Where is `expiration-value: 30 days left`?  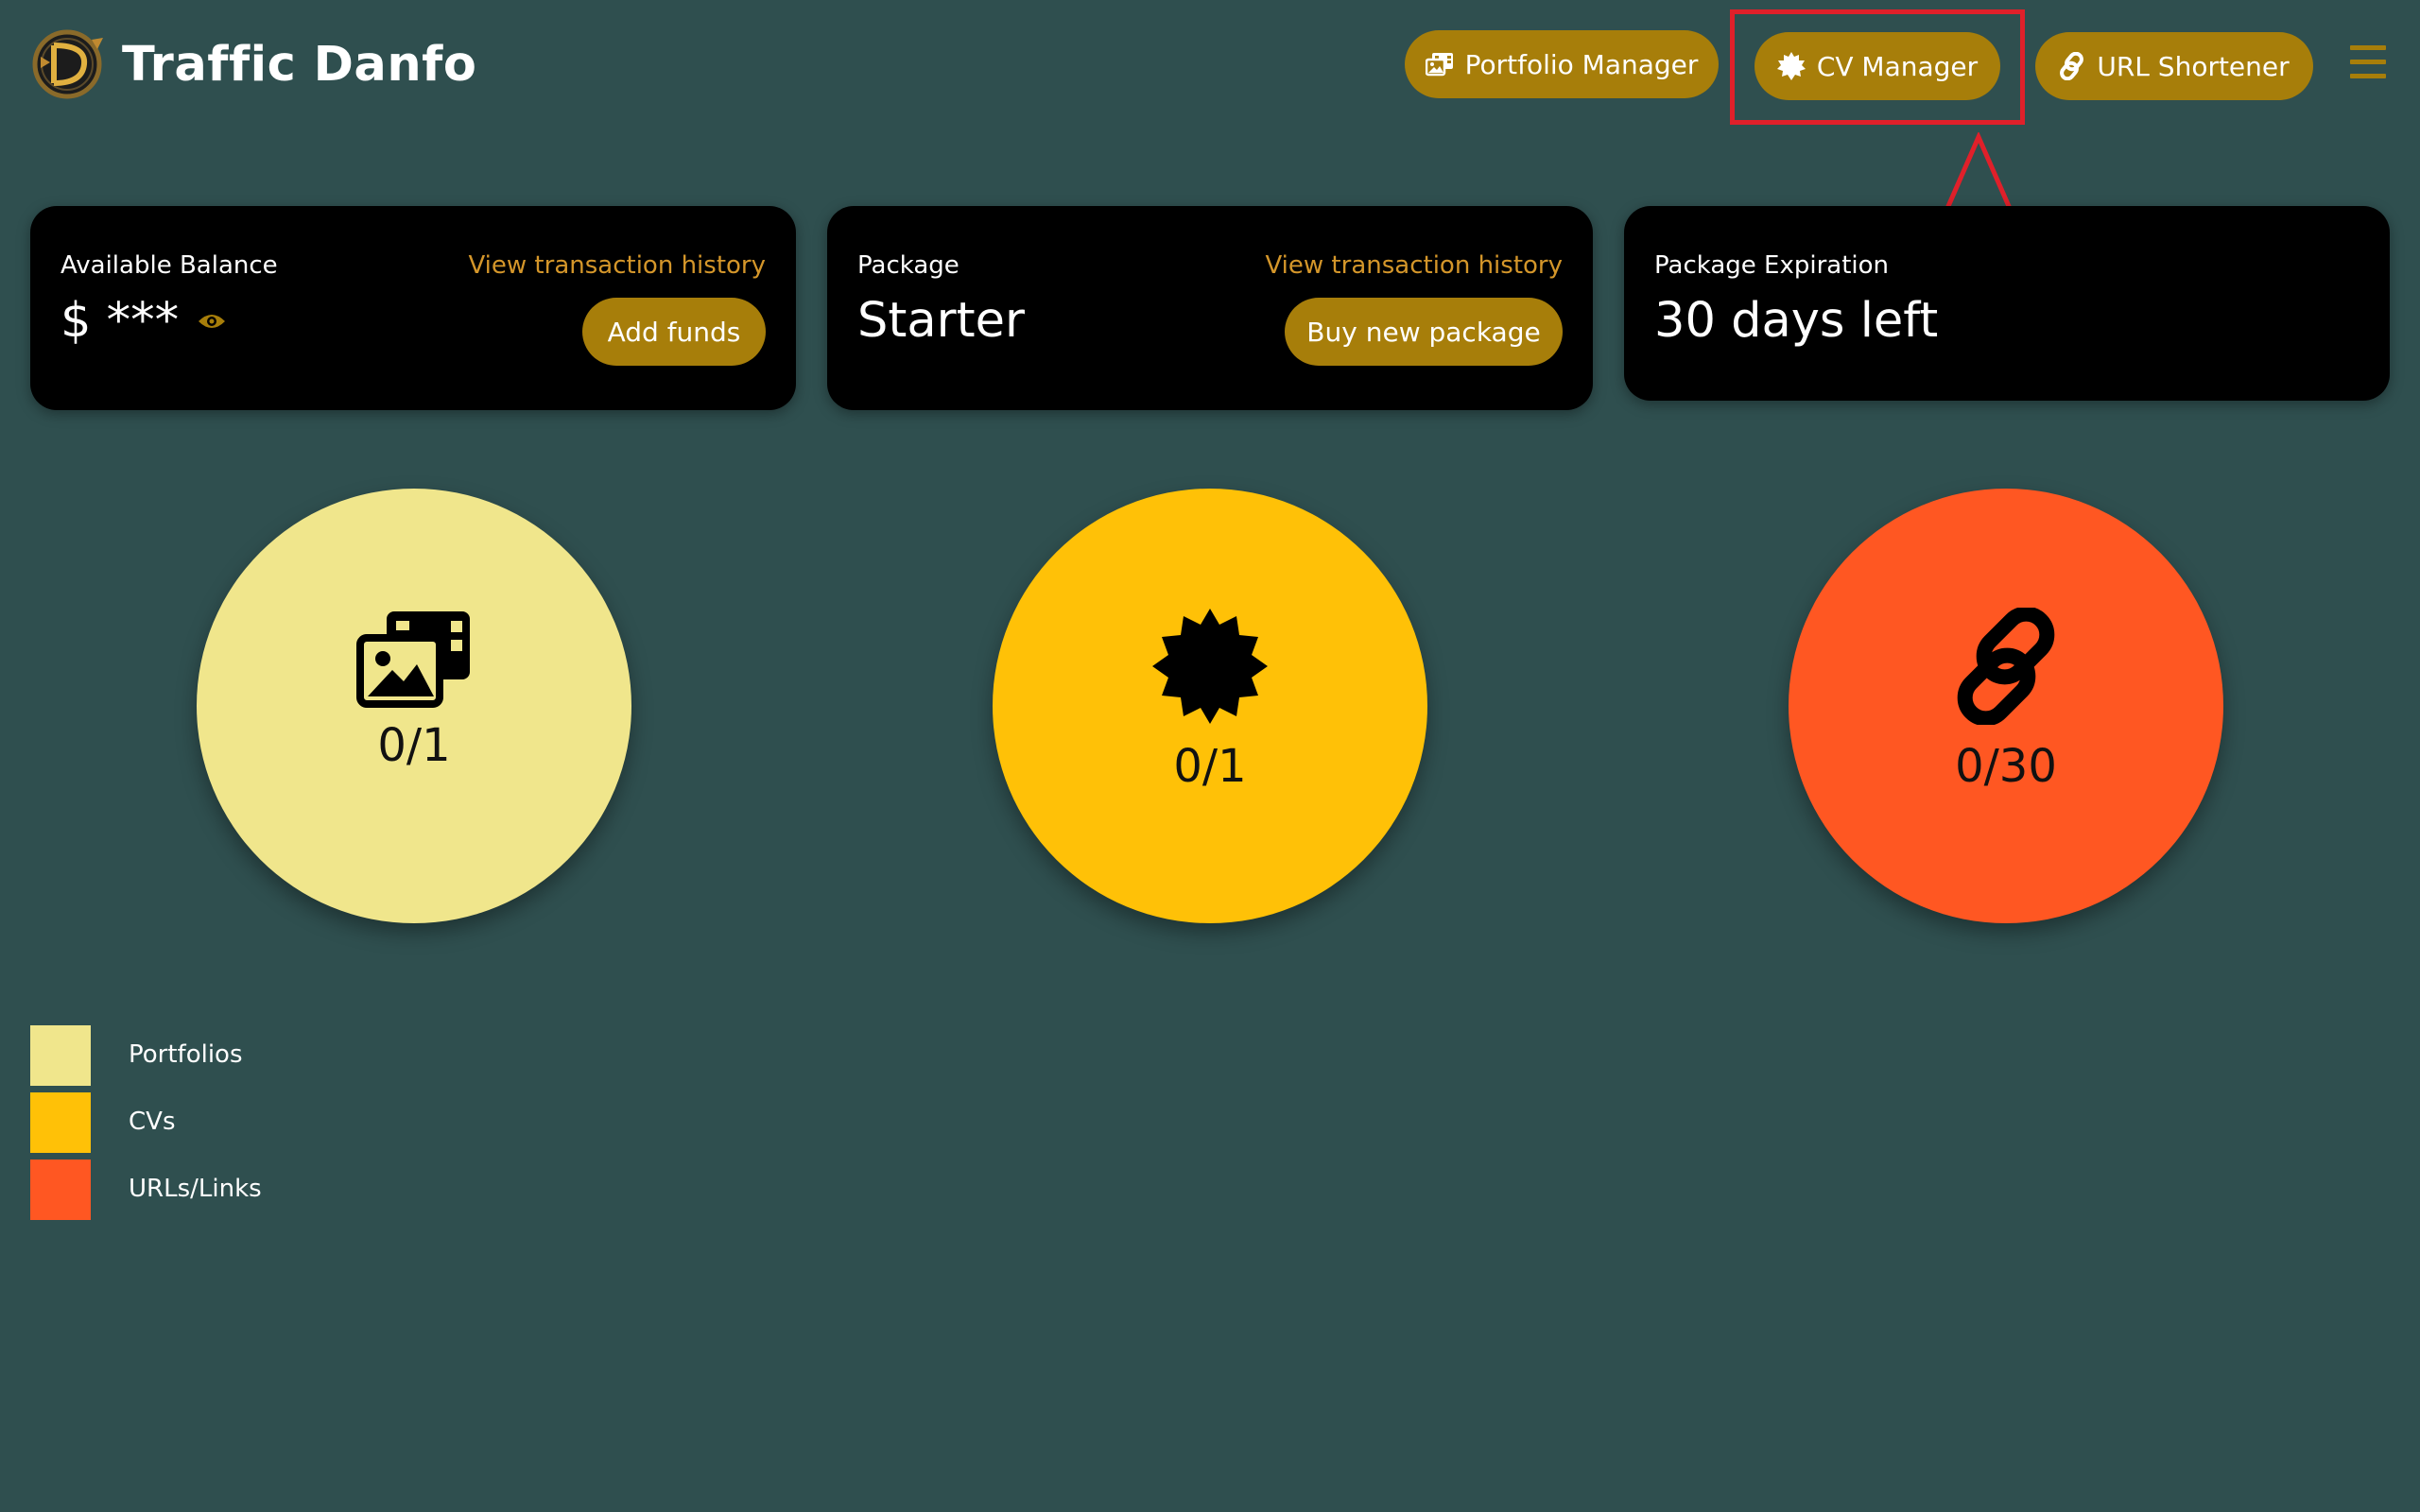
expiration-value: 30 days left is located at coordinates (1796, 321).